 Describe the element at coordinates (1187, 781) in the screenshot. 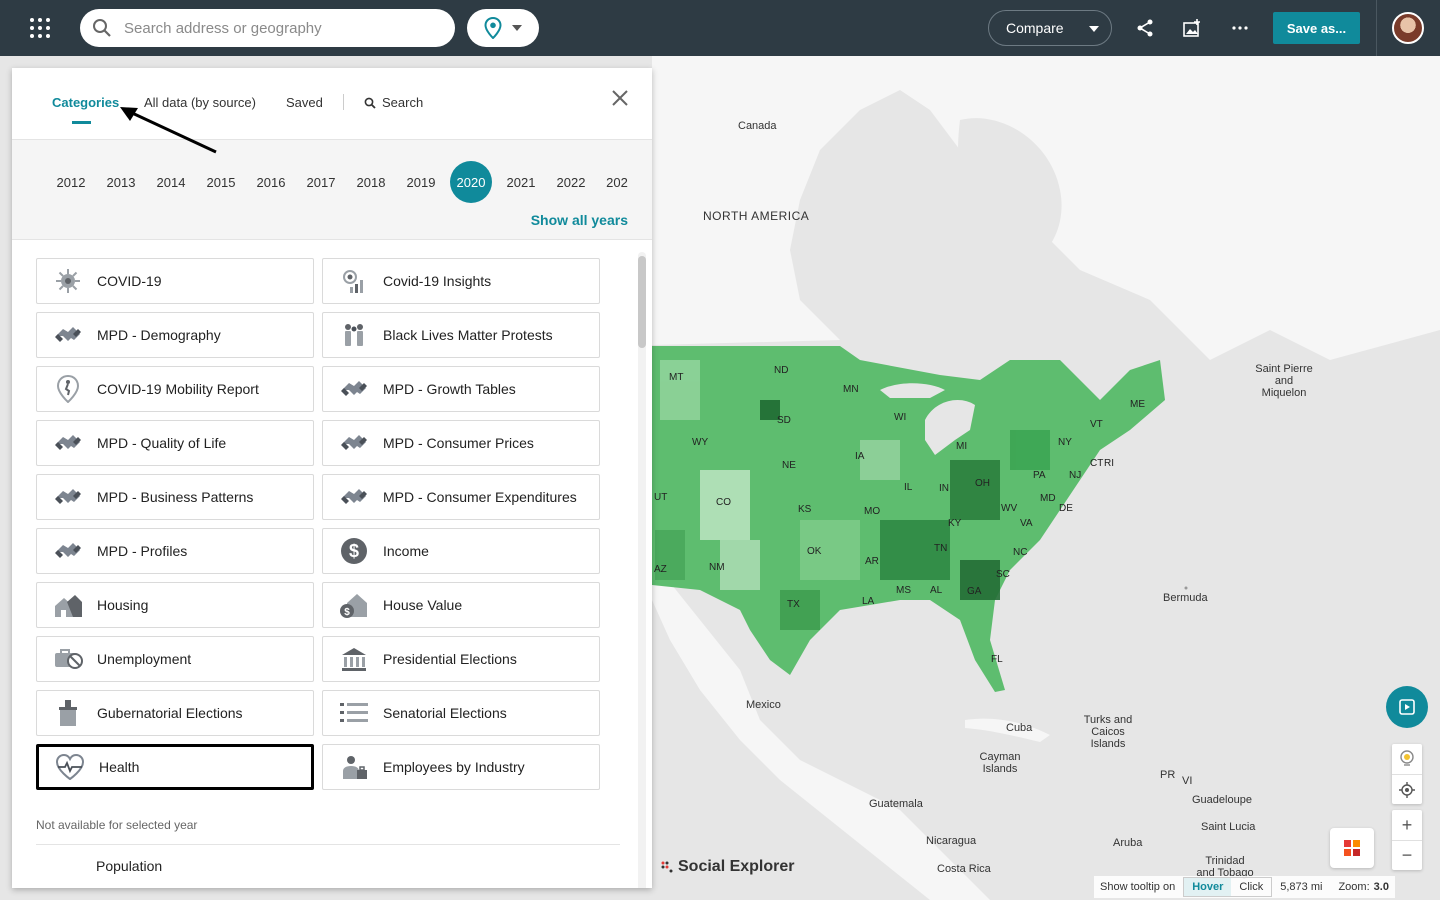

I see `map-label-vi: VI` at that location.